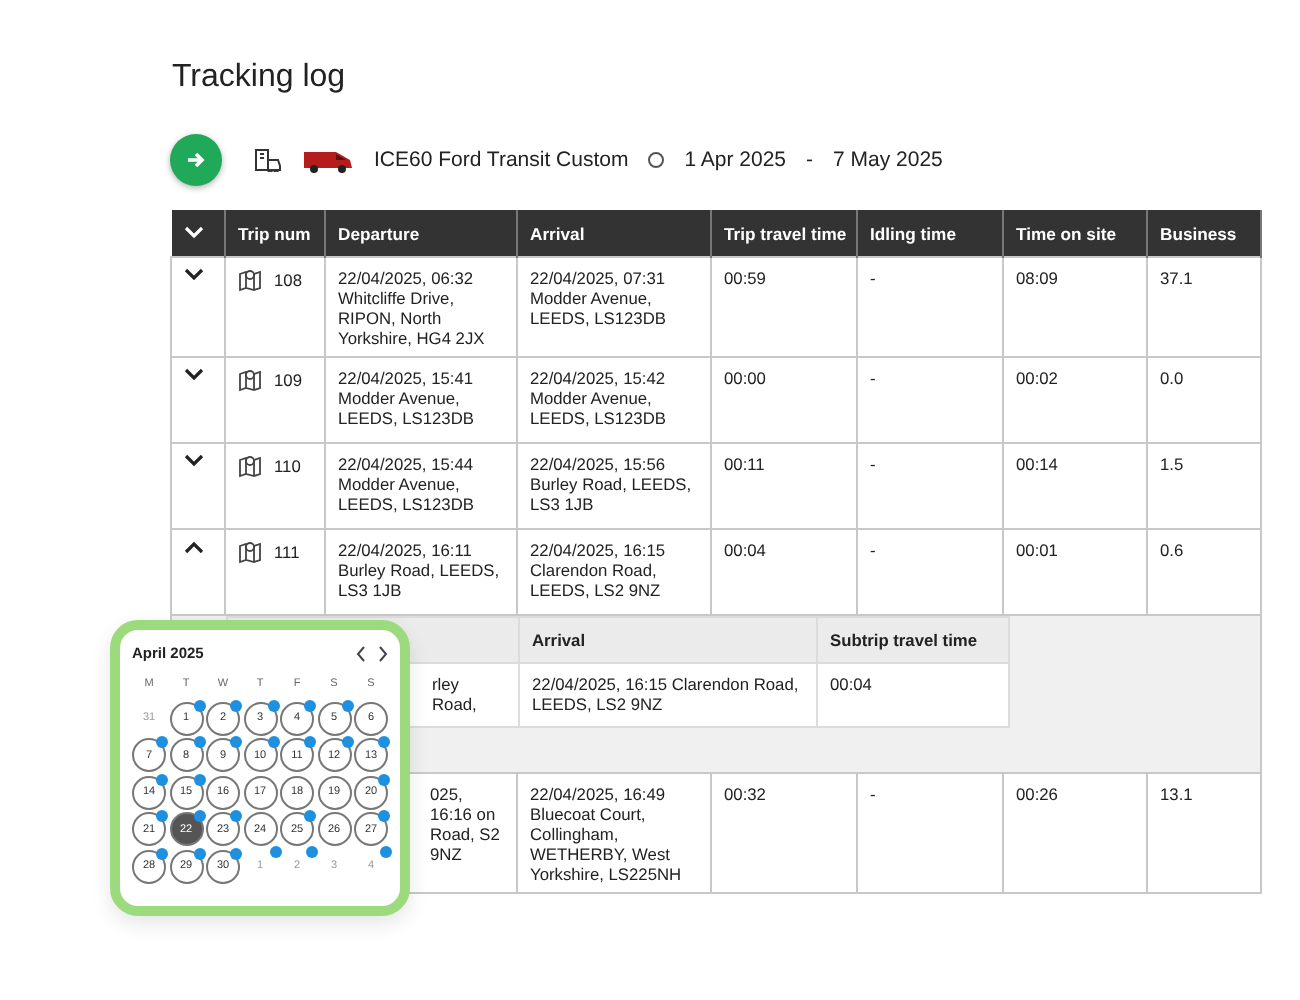 The height and width of the screenshot is (1000, 1300). What do you see at coordinates (1037, 464) in the screenshot?
I see `table-cell: 00:14` at bounding box center [1037, 464].